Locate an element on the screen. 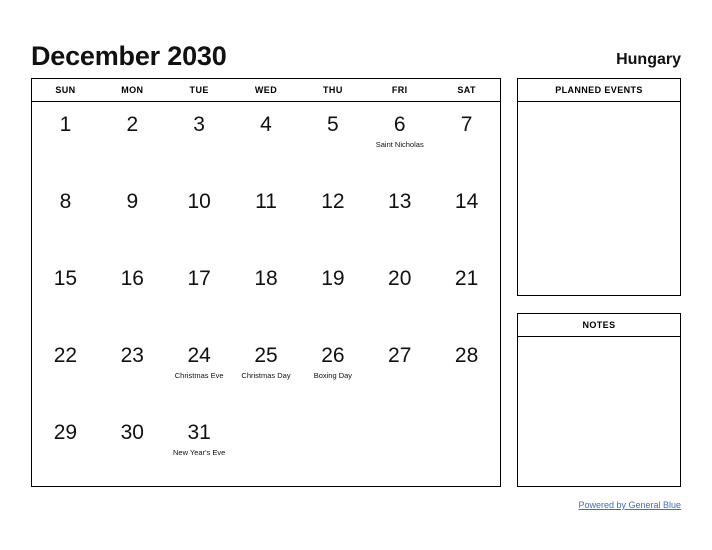 This screenshot has height=550, width=712. day-event-label: Christmas Eve is located at coordinates (199, 375).